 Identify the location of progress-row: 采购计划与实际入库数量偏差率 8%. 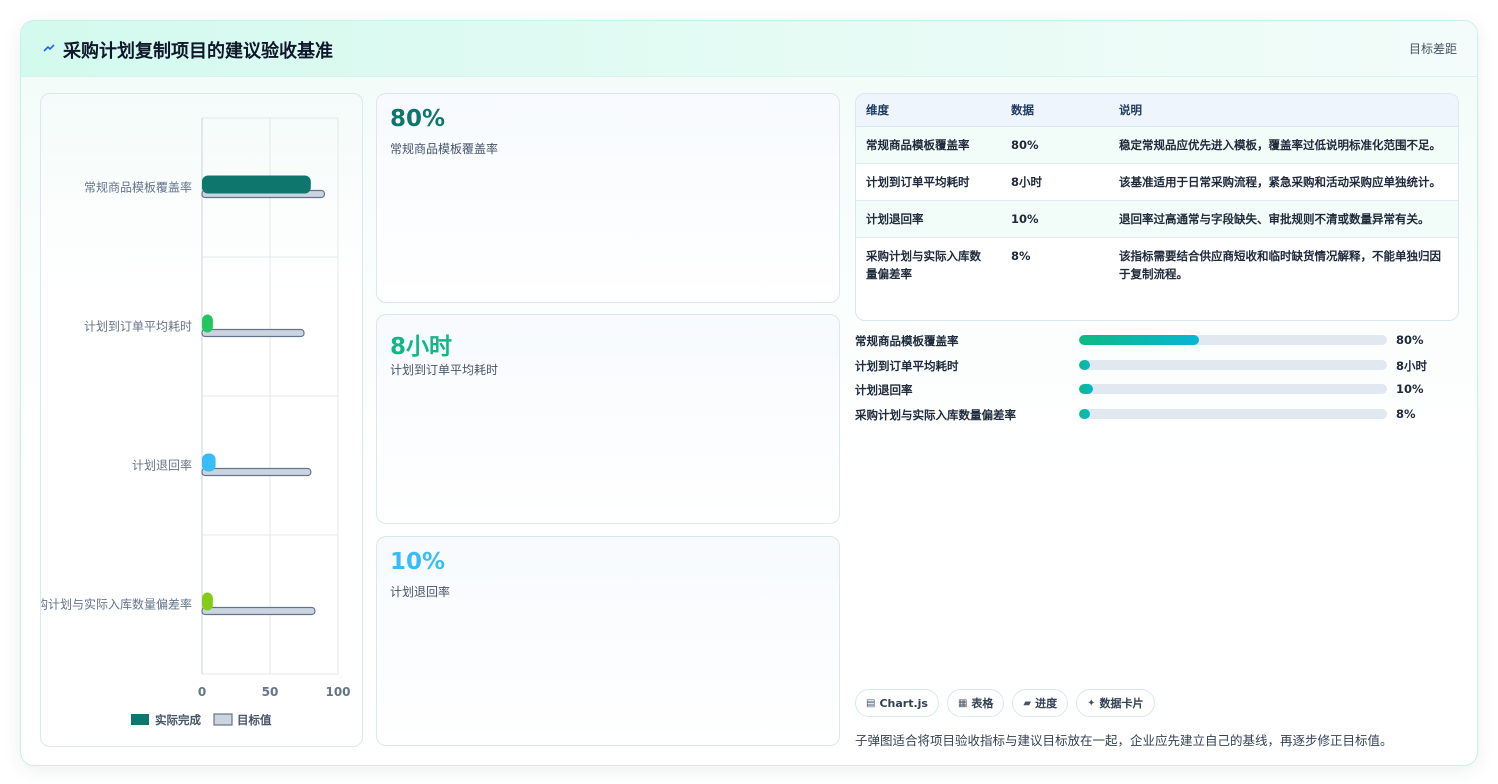
(1157, 417).